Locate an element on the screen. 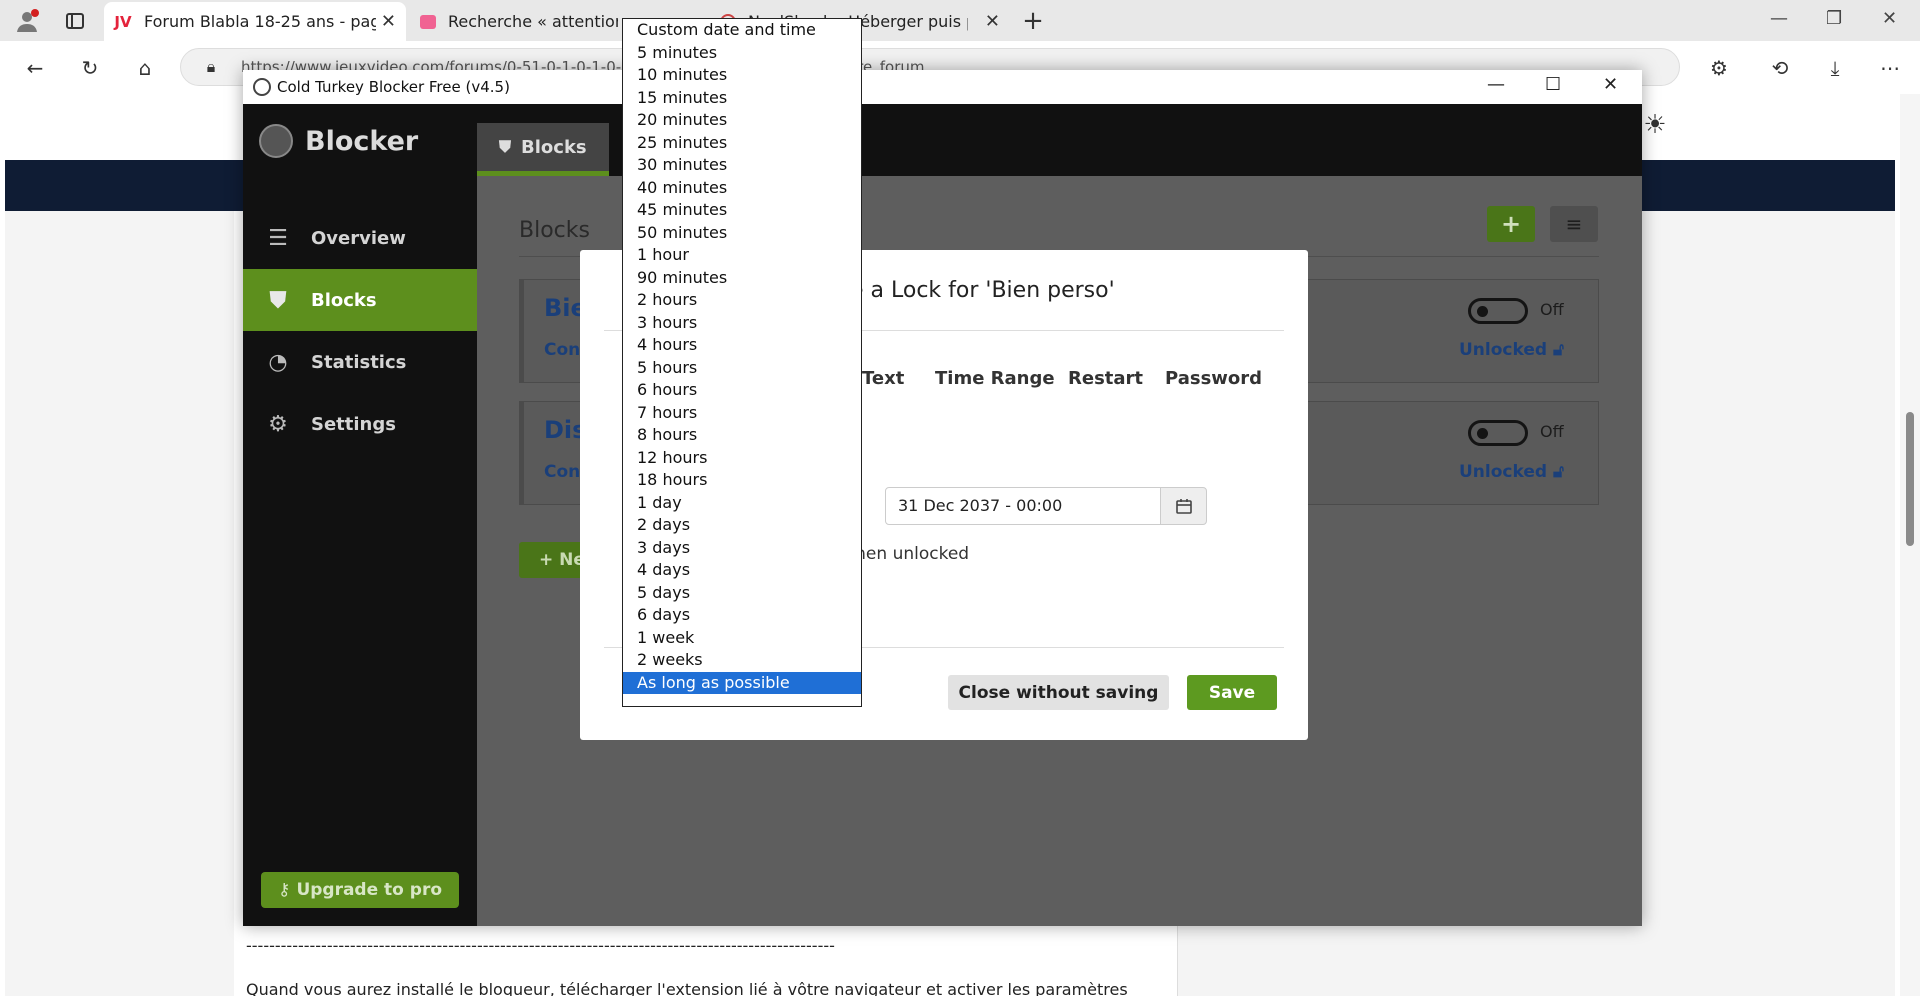  dialog-title: e a Lock for 'Bien perso' is located at coordinates (982, 290).